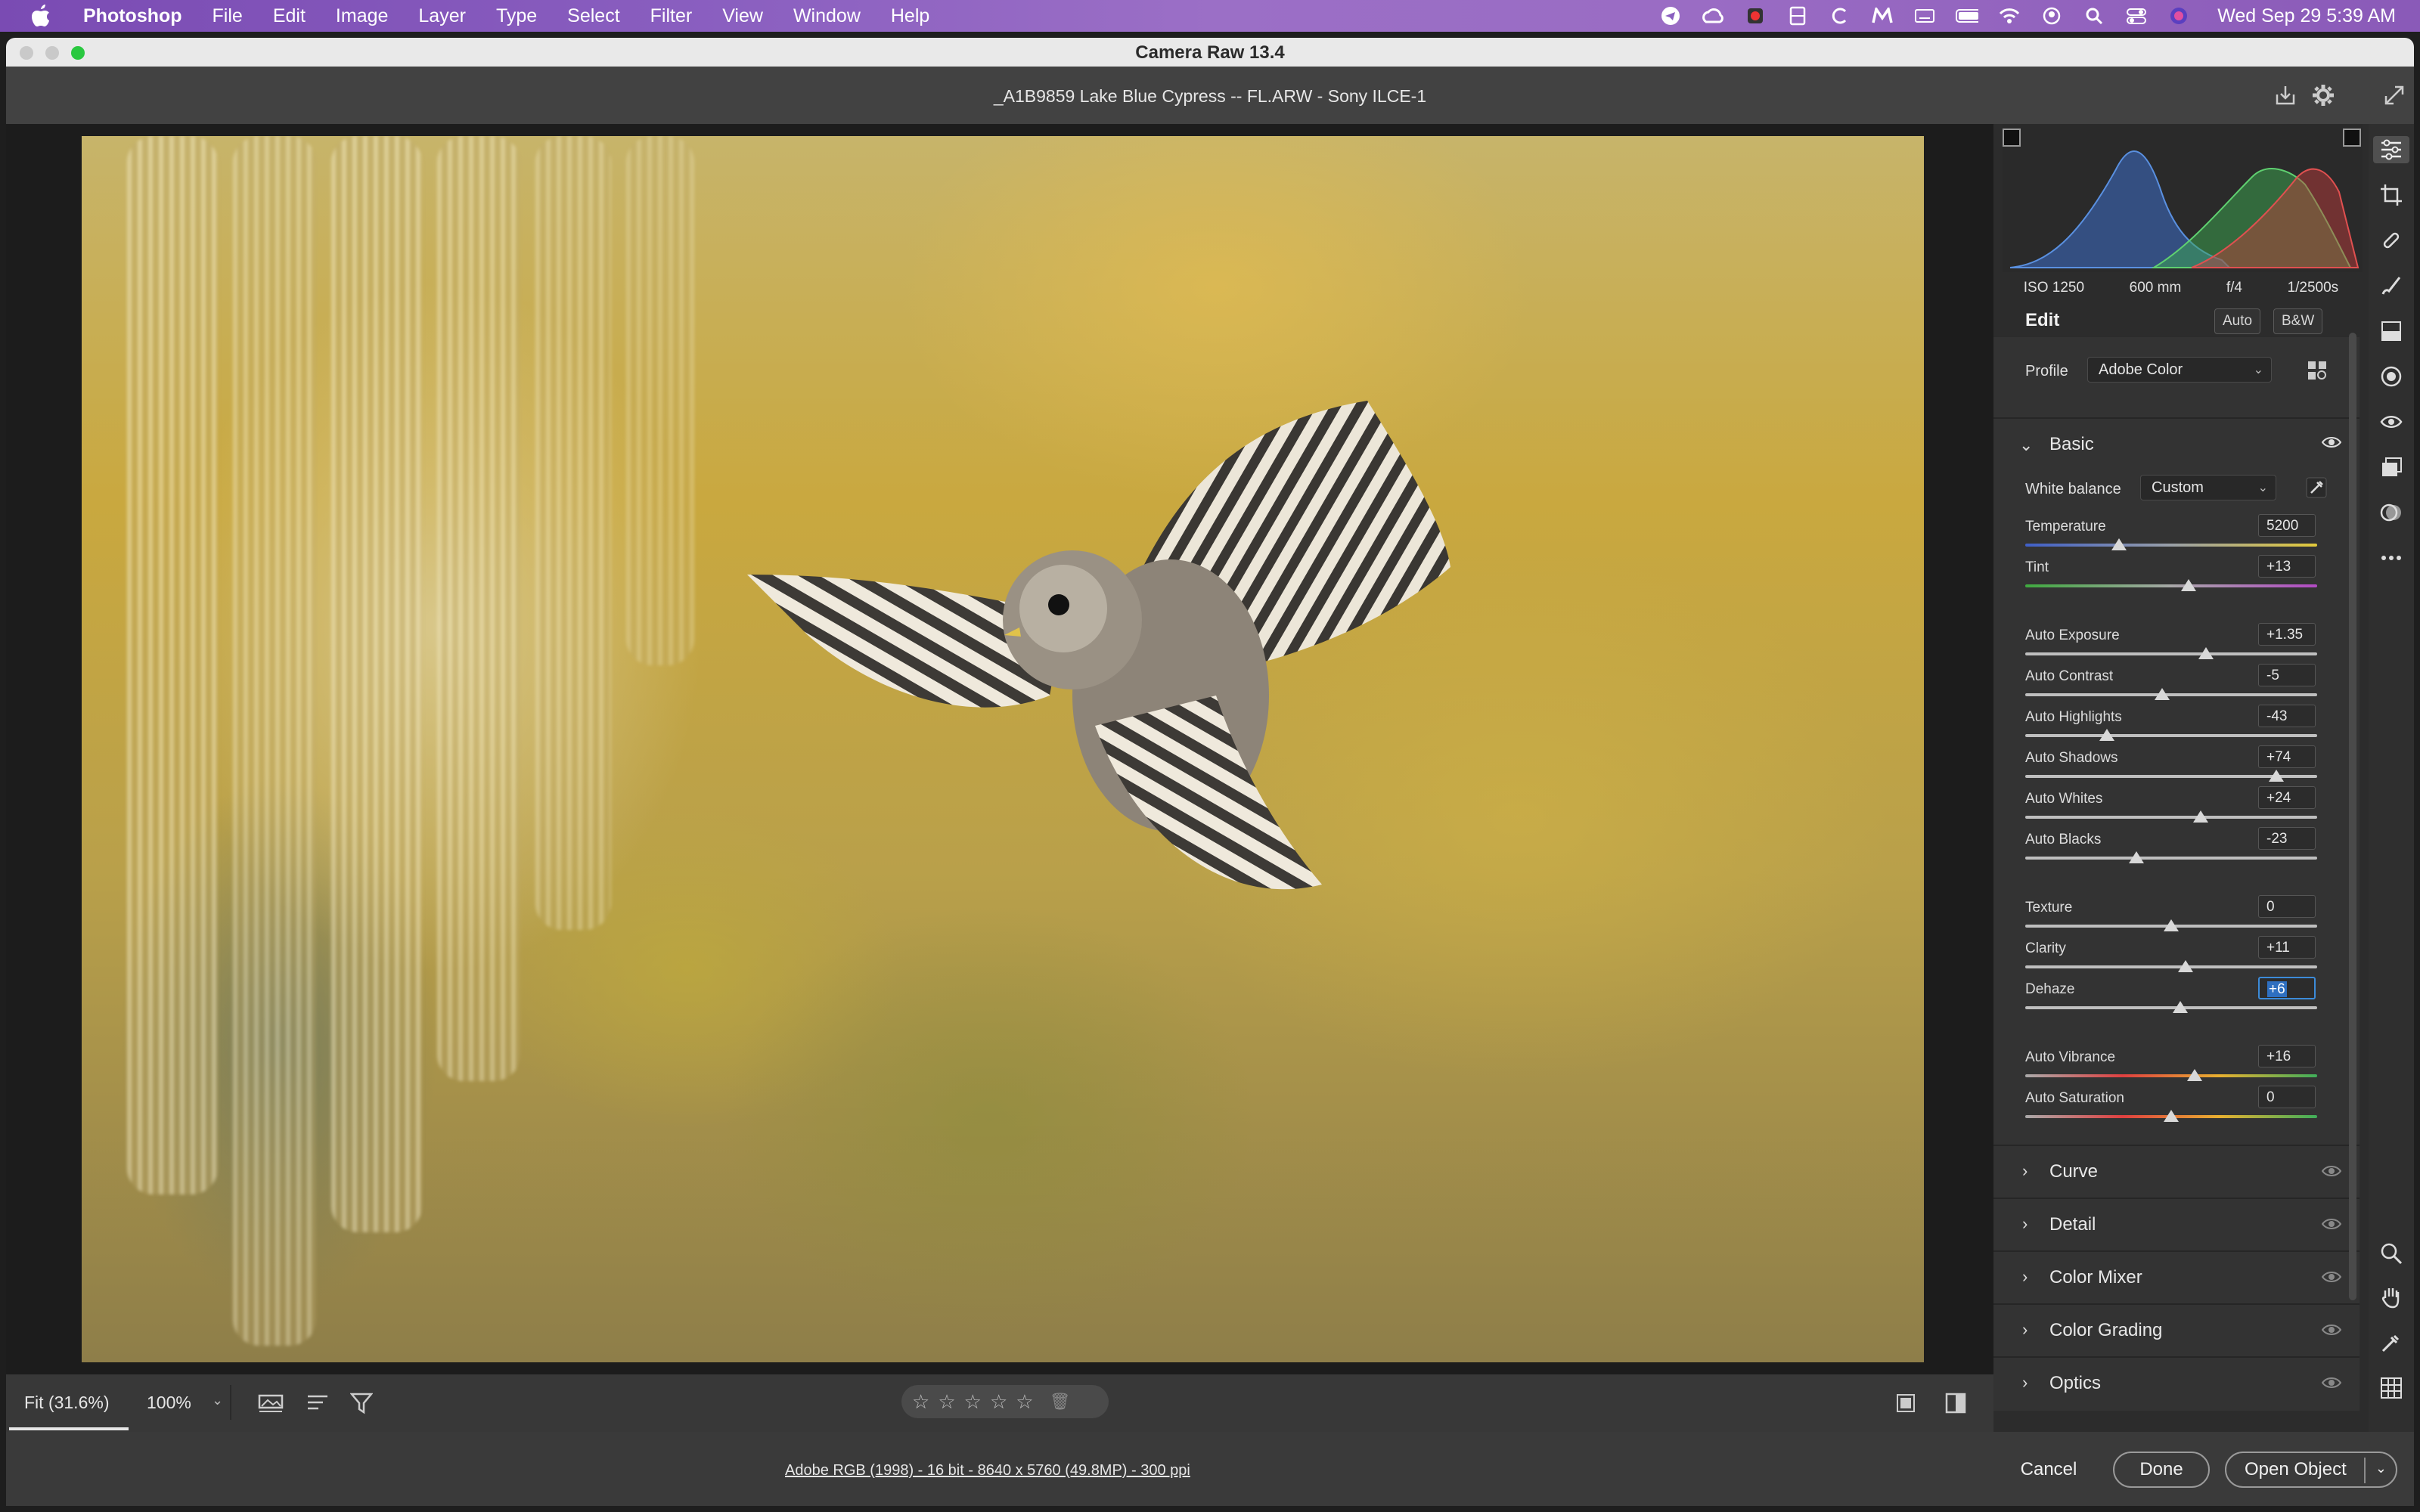  What do you see at coordinates (2287, 525) in the screenshot?
I see `slider-value-input: 5200` at bounding box center [2287, 525].